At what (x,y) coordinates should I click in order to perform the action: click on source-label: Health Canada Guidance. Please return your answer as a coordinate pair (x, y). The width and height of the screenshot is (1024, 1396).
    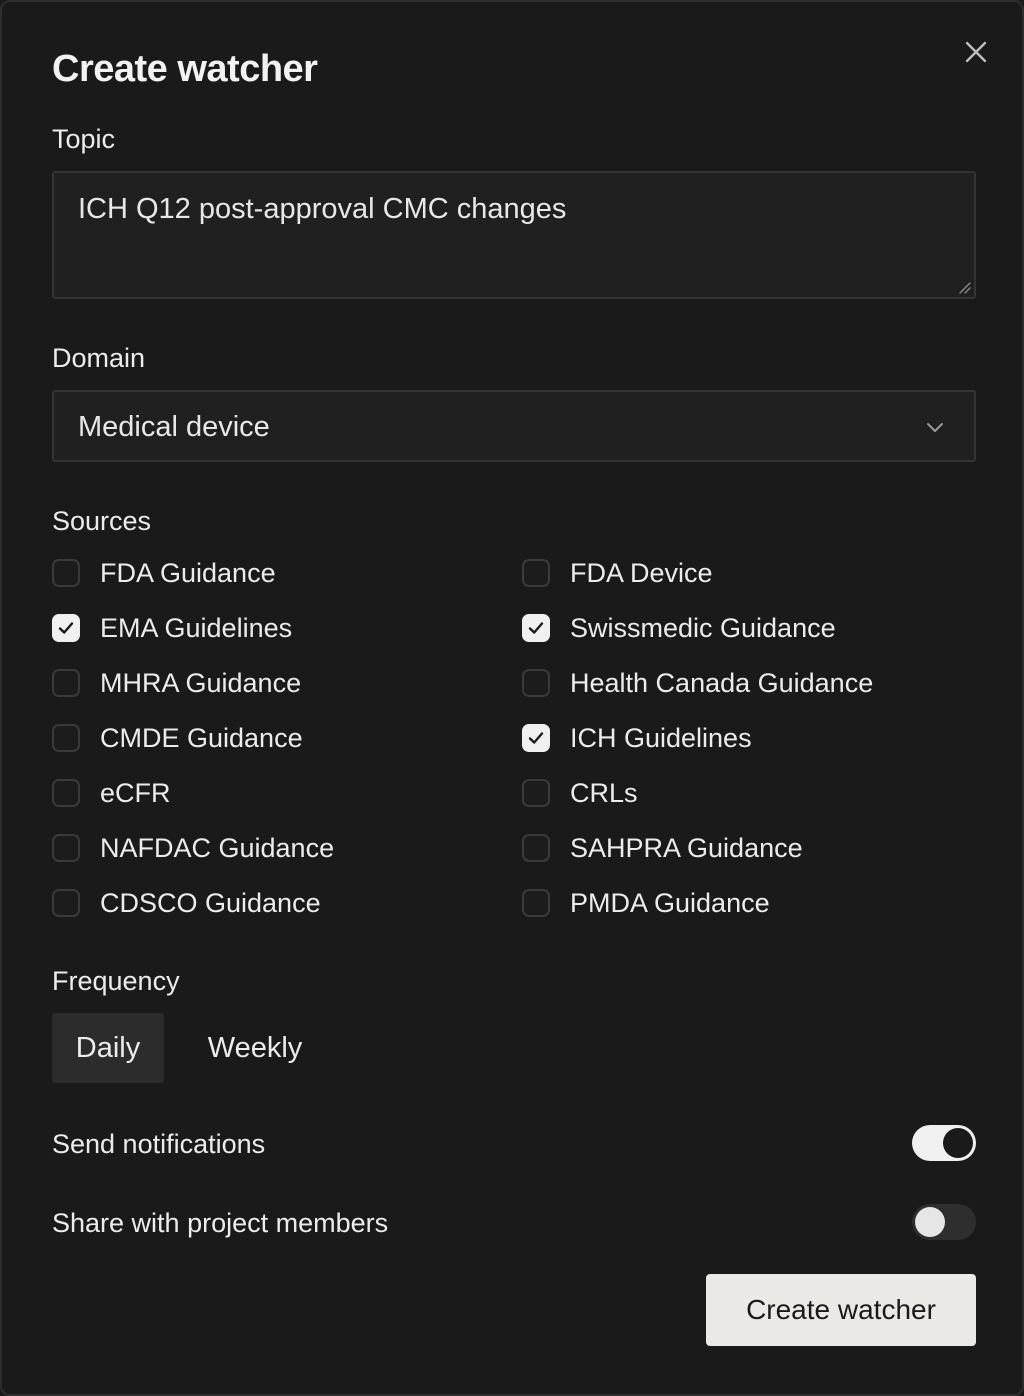
    Looking at the image, I should click on (722, 682).